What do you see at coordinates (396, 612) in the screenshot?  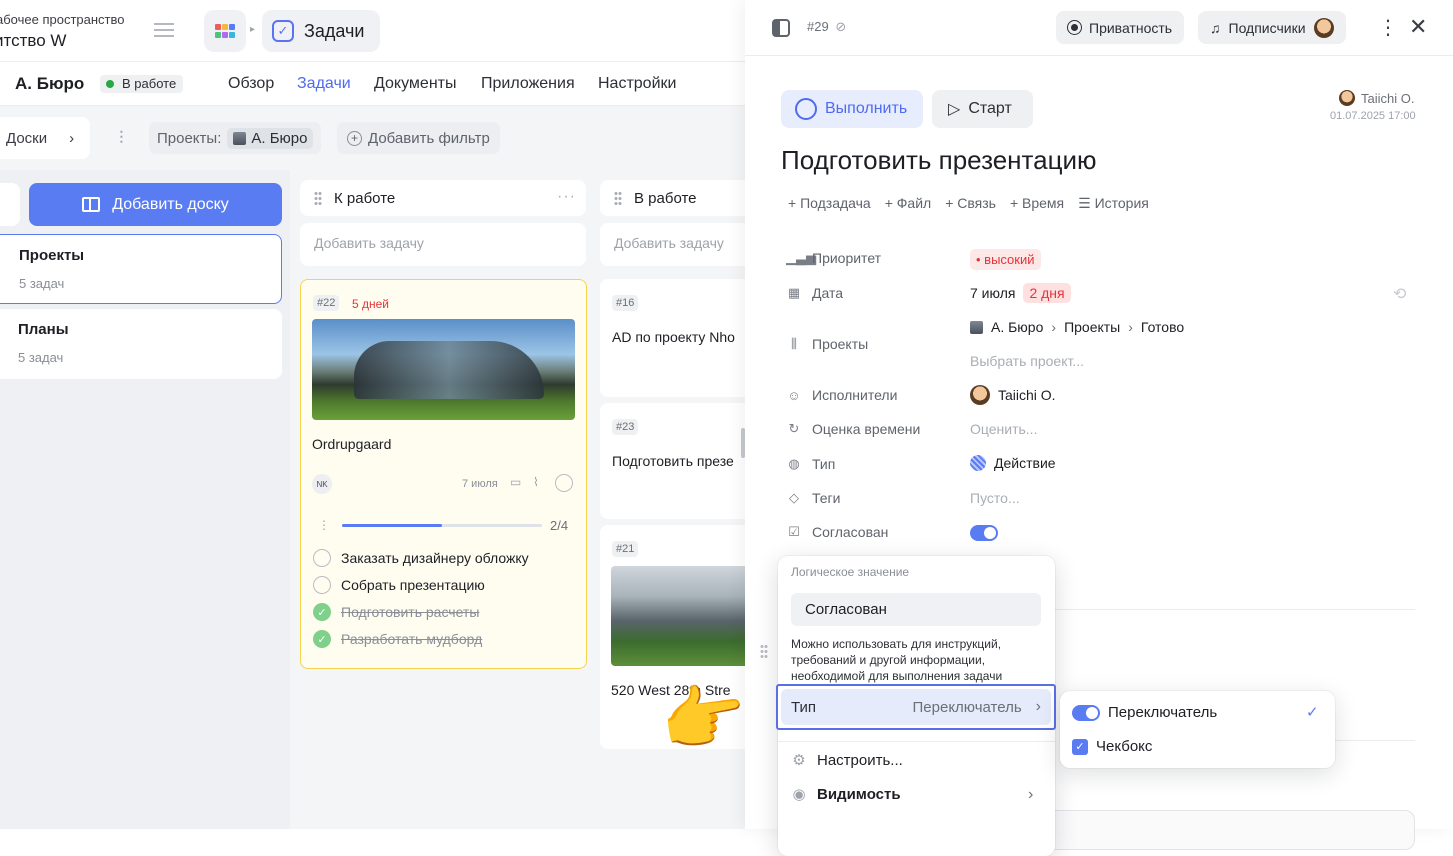 I see `subtask-item: ✓ Подготовить расчеты` at bounding box center [396, 612].